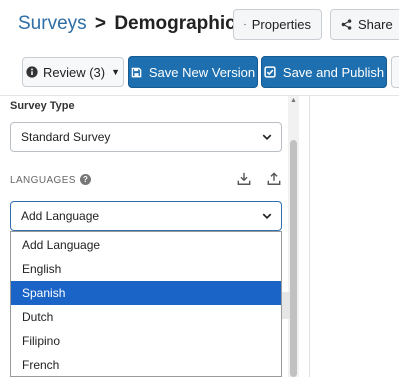  I want to click on caret-down-icon: ▼, so click(116, 72).